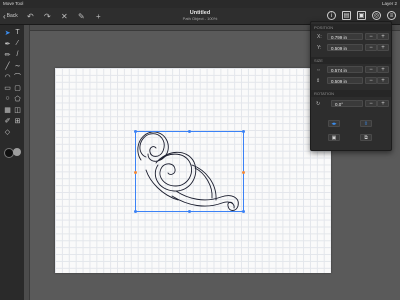  I want to click on flip-vertical-icon: ⇳, so click(366, 123).